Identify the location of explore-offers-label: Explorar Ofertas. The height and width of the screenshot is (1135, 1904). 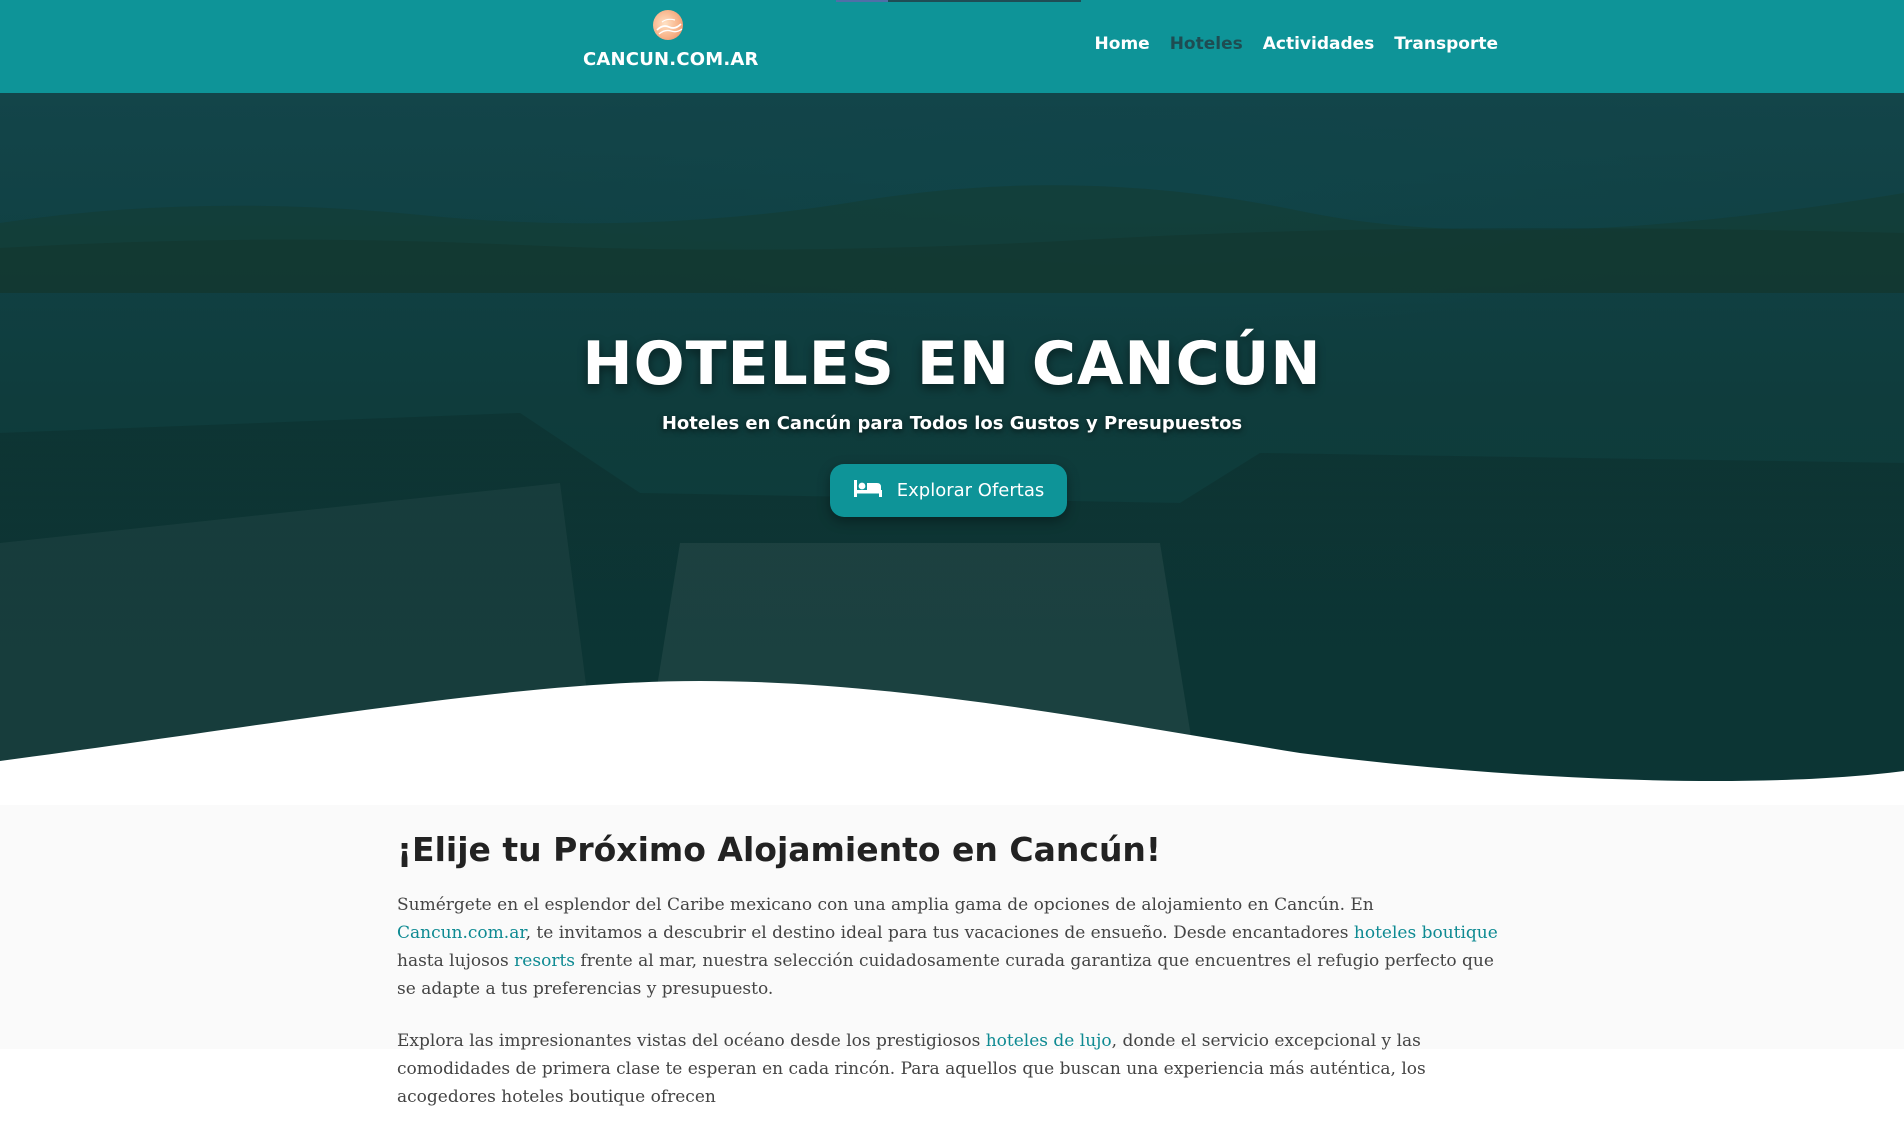
(970, 490).